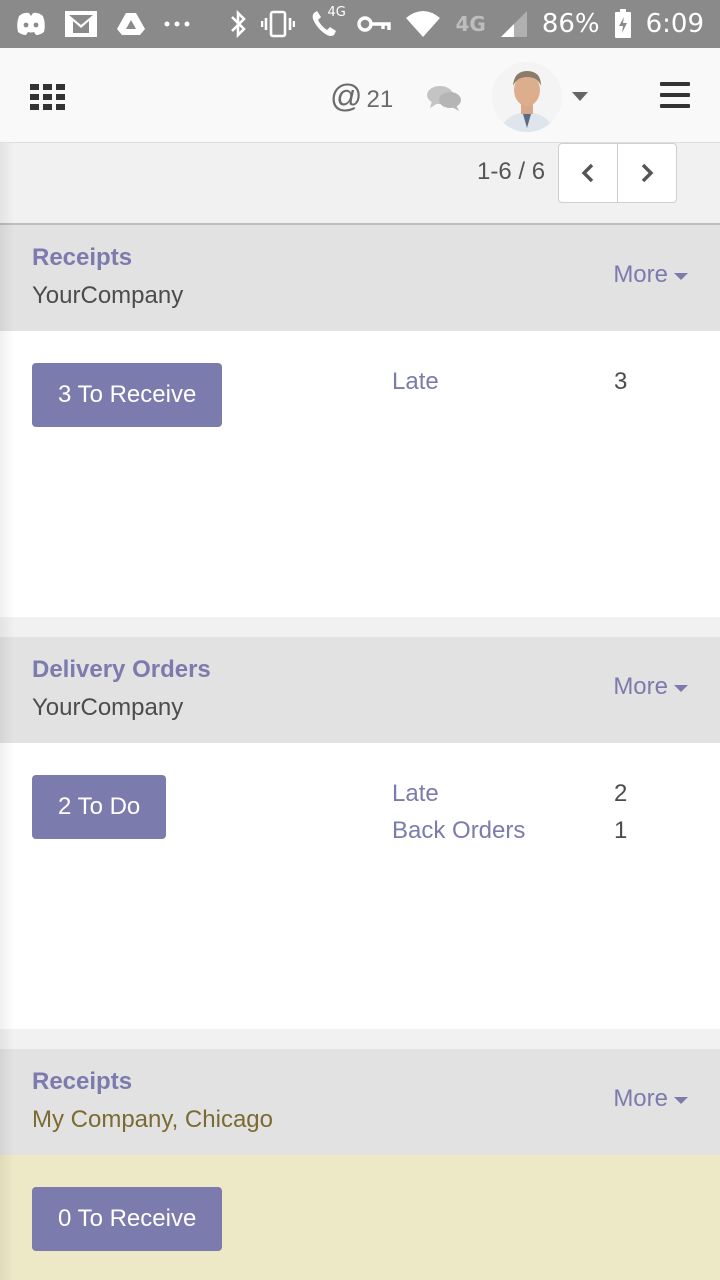  I want to click on to-receive-button: 0 To Receive, so click(127, 1219).